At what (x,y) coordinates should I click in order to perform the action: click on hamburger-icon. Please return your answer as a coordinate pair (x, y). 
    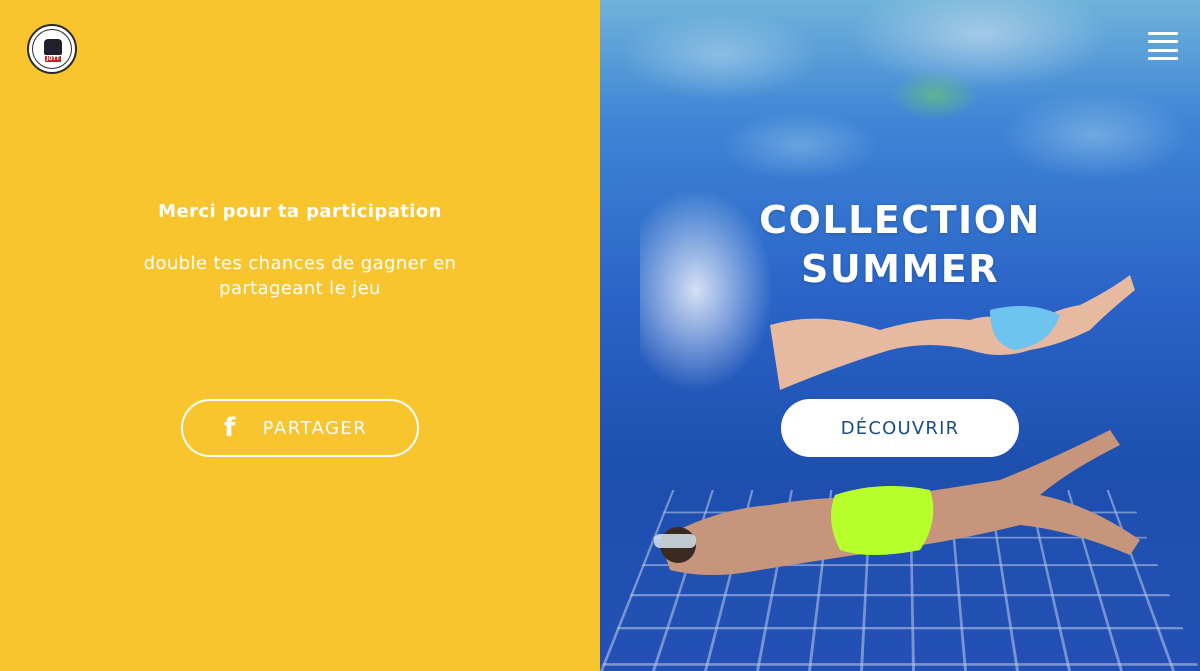
    Looking at the image, I should click on (1163, 46).